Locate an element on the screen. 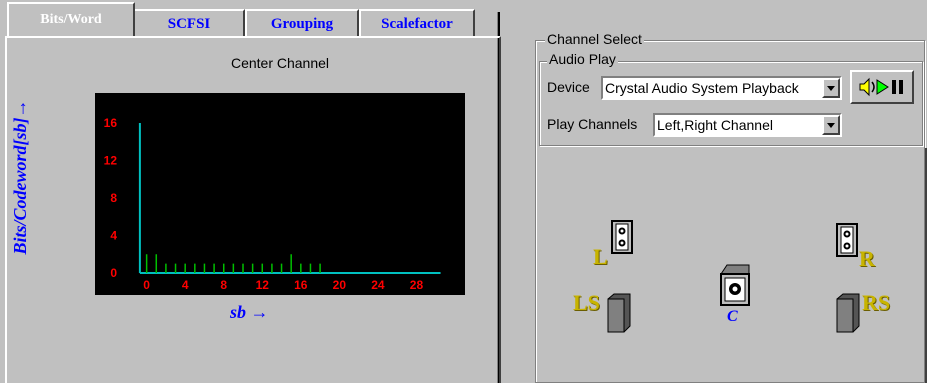 The height and width of the screenshot is (383, 927). play-channels-label: Play Channels is located at coordinates (592, 124).